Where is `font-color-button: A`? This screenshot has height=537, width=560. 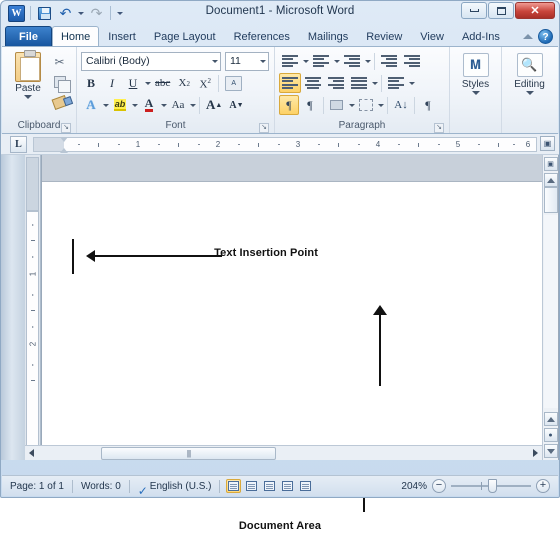
font-color-button: A is located at coordinates (149, 105).